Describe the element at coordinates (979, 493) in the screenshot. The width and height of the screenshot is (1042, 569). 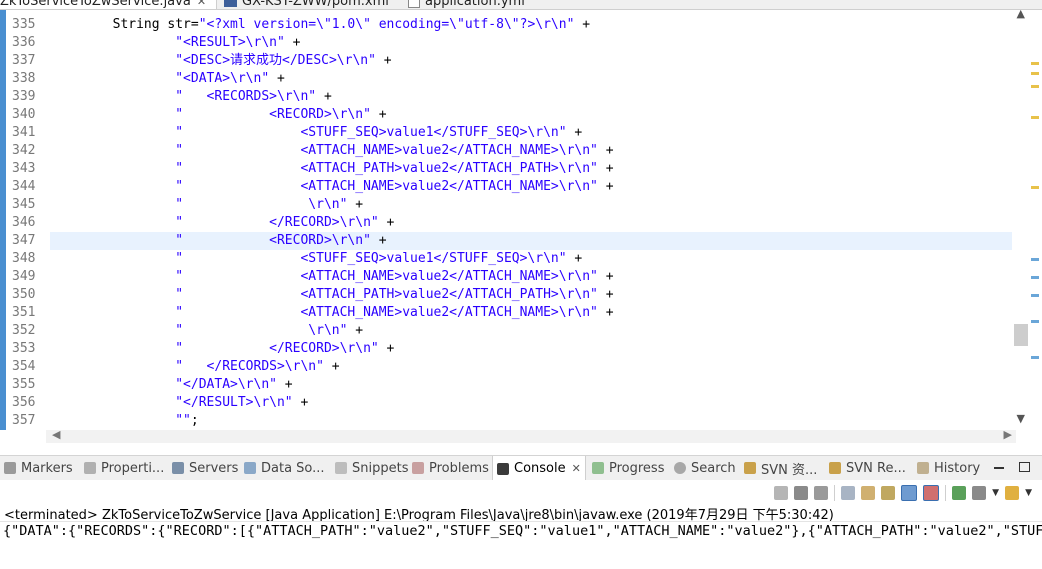
I see `display-console-icon` at that location.